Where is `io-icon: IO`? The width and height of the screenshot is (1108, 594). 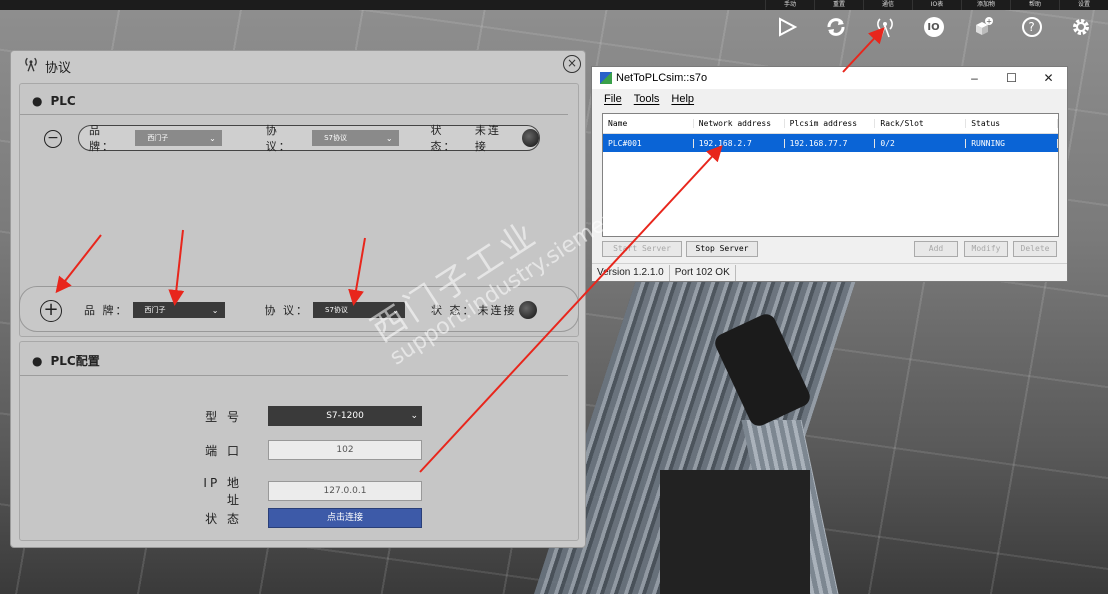
io-icon: IO is located at coordinates (933, 27).